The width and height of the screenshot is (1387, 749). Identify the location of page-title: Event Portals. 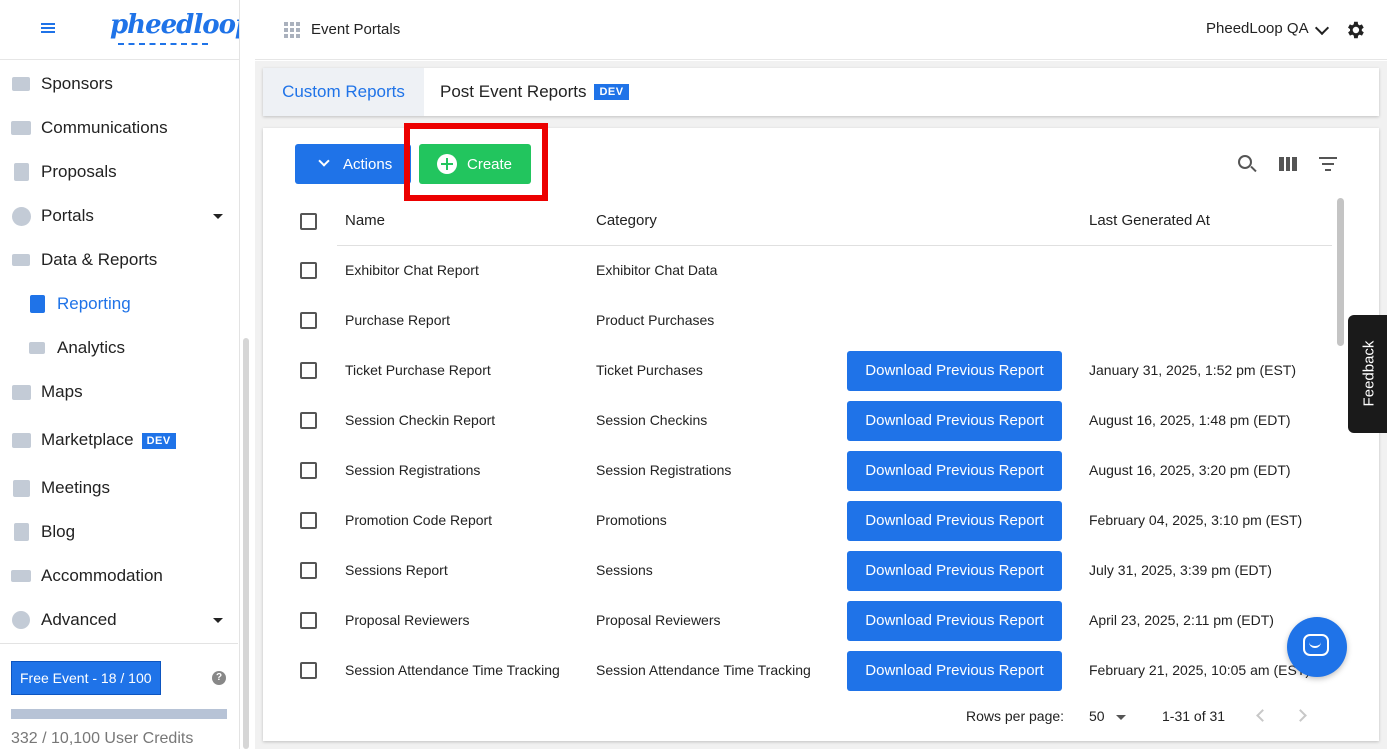
(356, 29).